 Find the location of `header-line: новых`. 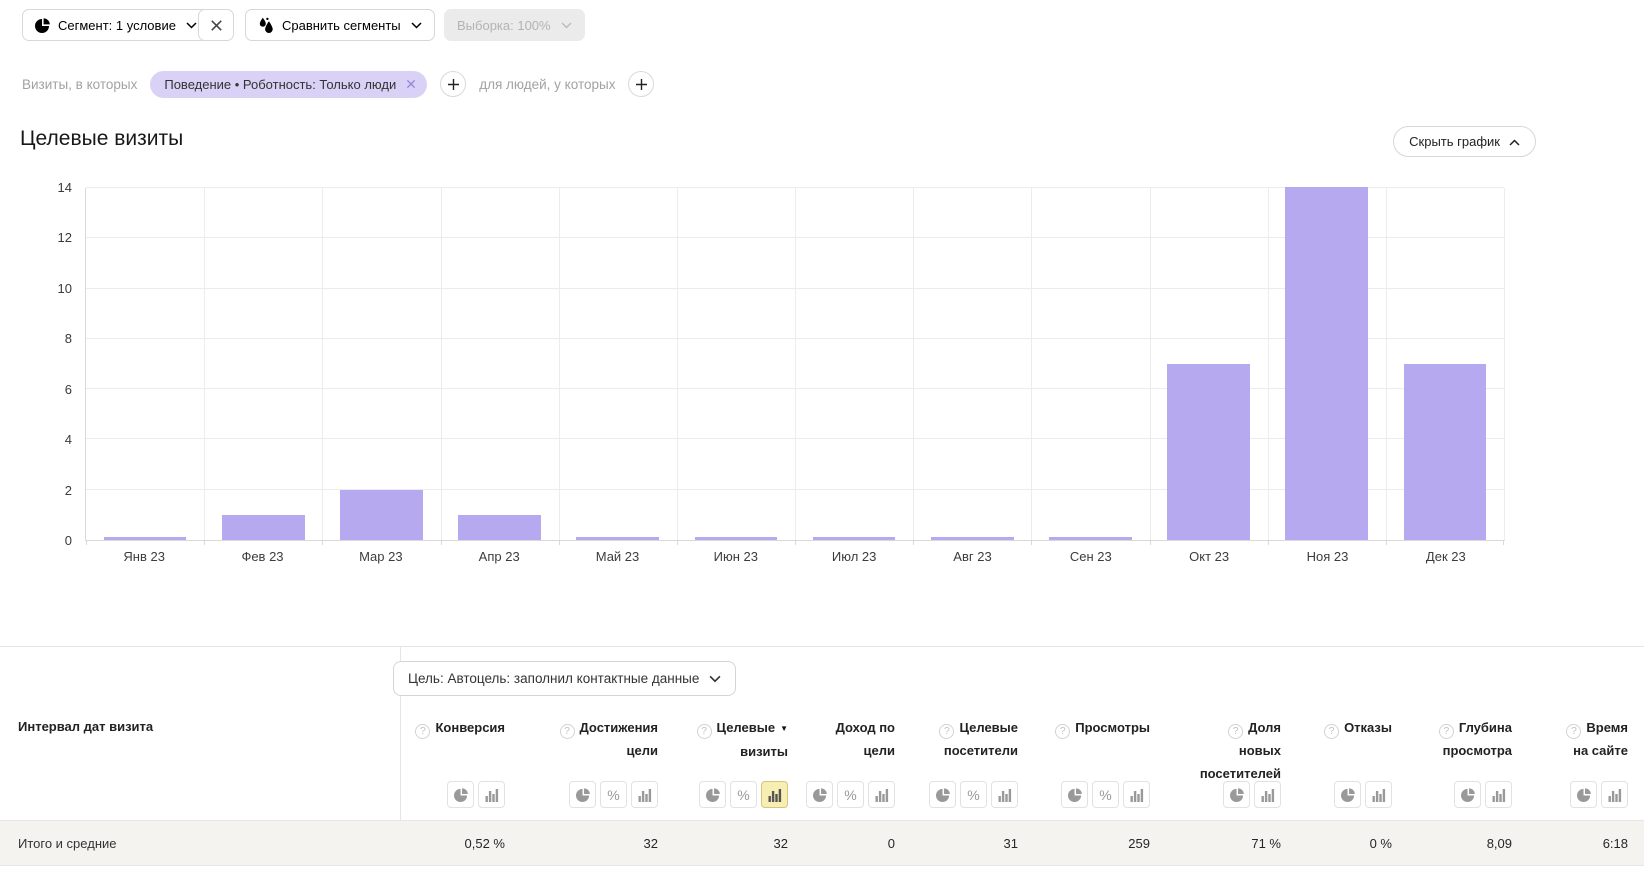

header-line: новых is located at coordinates (1215, 750).